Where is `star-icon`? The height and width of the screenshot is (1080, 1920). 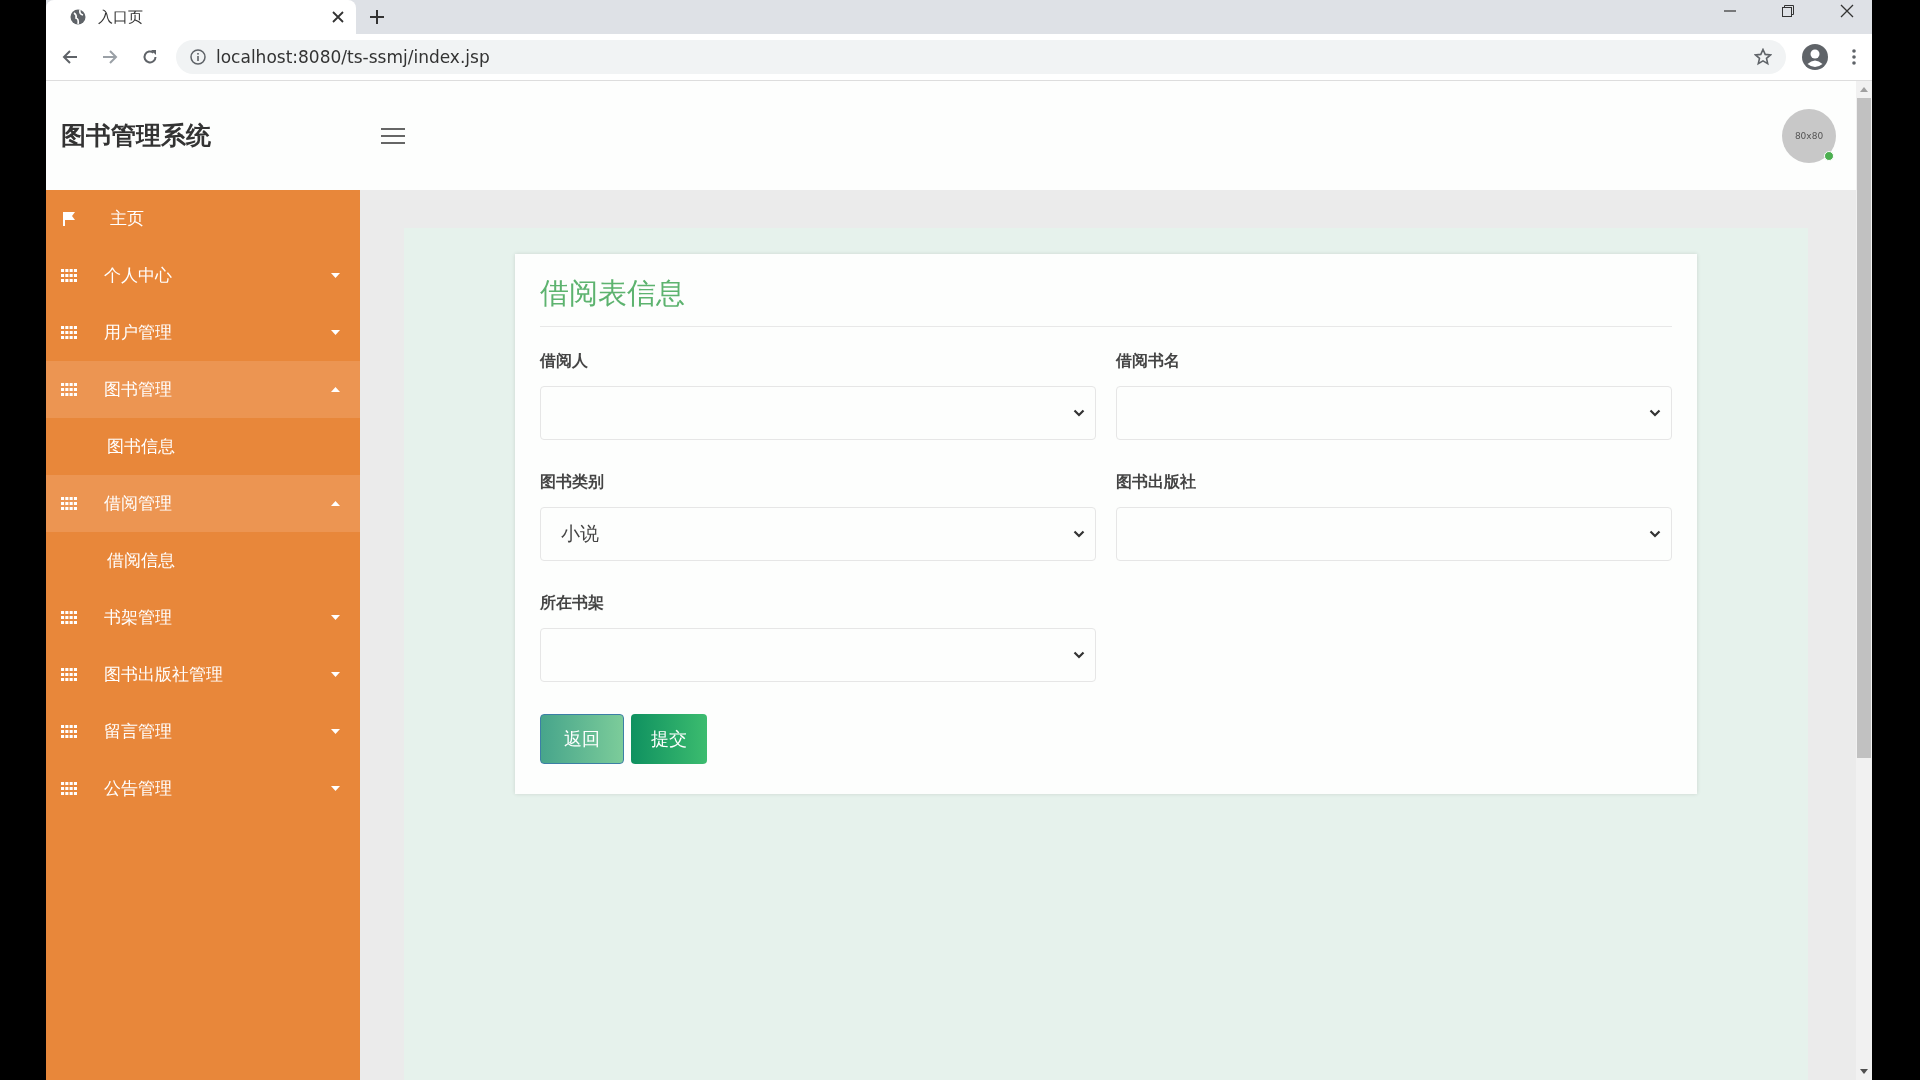 star-icon is located at coordinates (1763, 57).